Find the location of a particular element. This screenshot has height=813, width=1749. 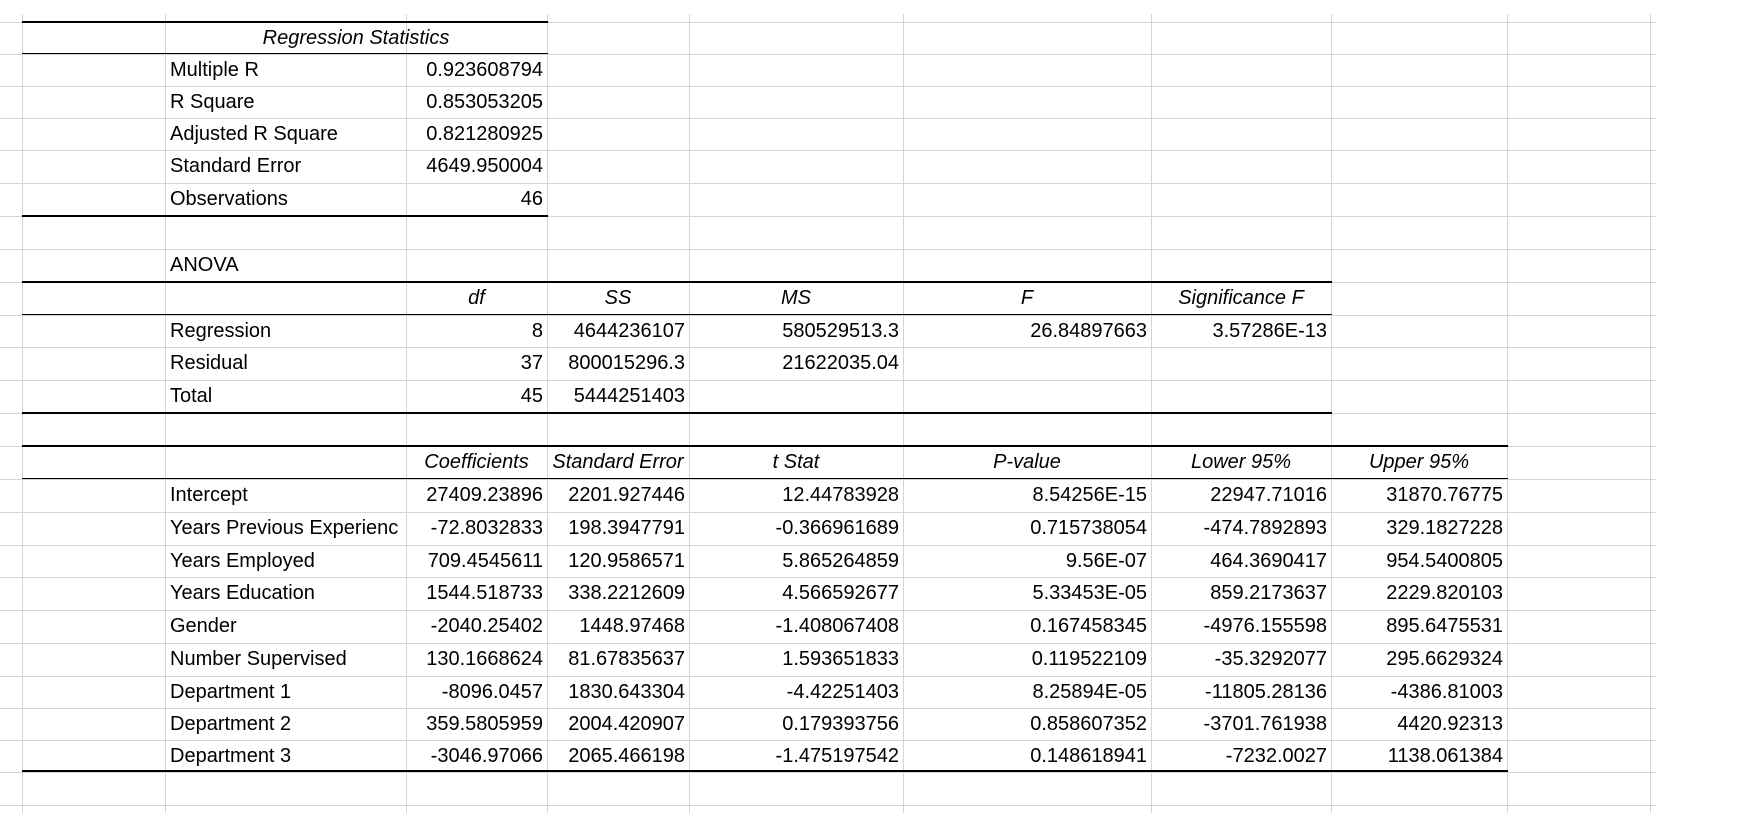

stat-label: R Square is located at coordinates (285, 102).